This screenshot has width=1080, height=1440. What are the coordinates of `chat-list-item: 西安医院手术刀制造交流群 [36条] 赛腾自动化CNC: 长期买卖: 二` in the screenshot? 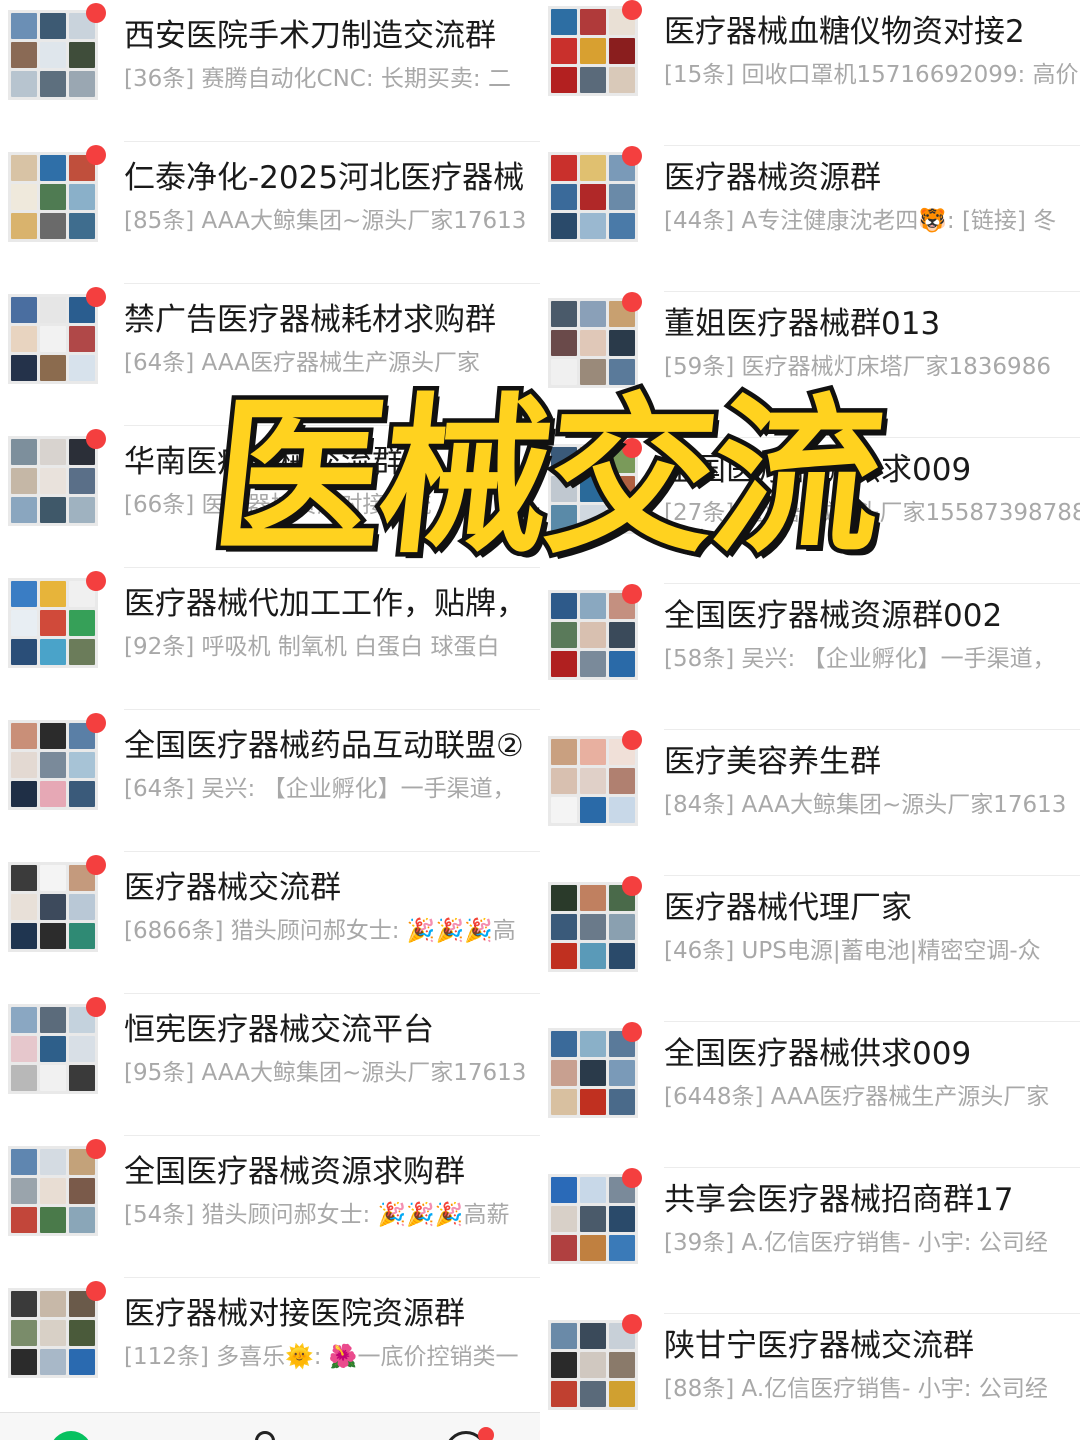 It's located at (270, 71).